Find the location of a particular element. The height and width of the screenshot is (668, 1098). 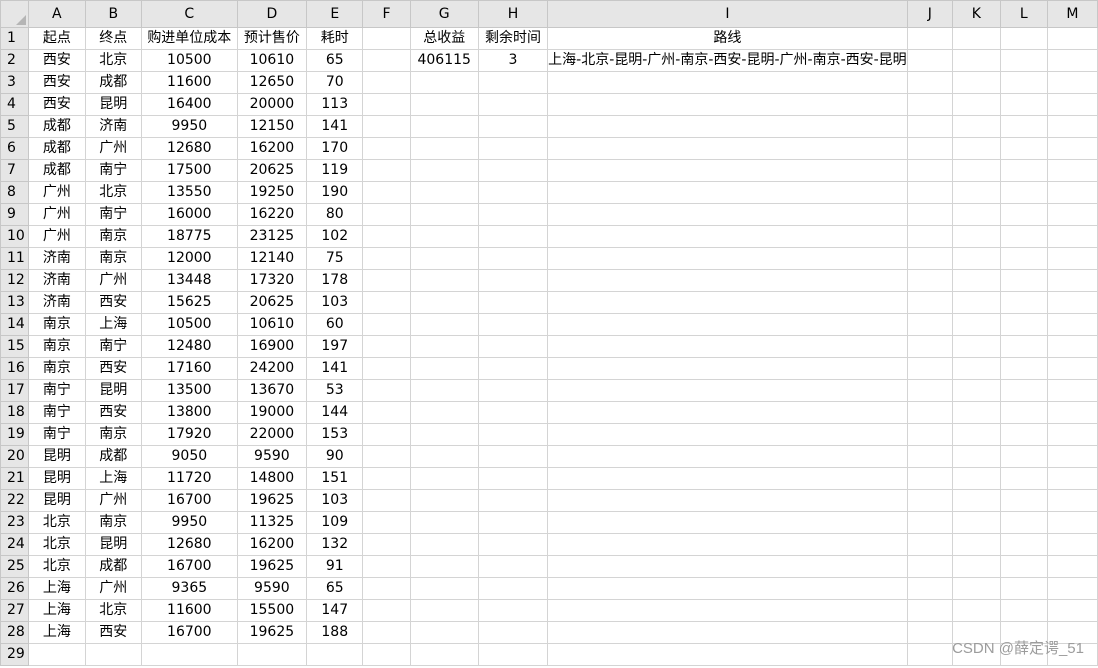

cell-C7: 17500 is located at coordinates (189, 170).